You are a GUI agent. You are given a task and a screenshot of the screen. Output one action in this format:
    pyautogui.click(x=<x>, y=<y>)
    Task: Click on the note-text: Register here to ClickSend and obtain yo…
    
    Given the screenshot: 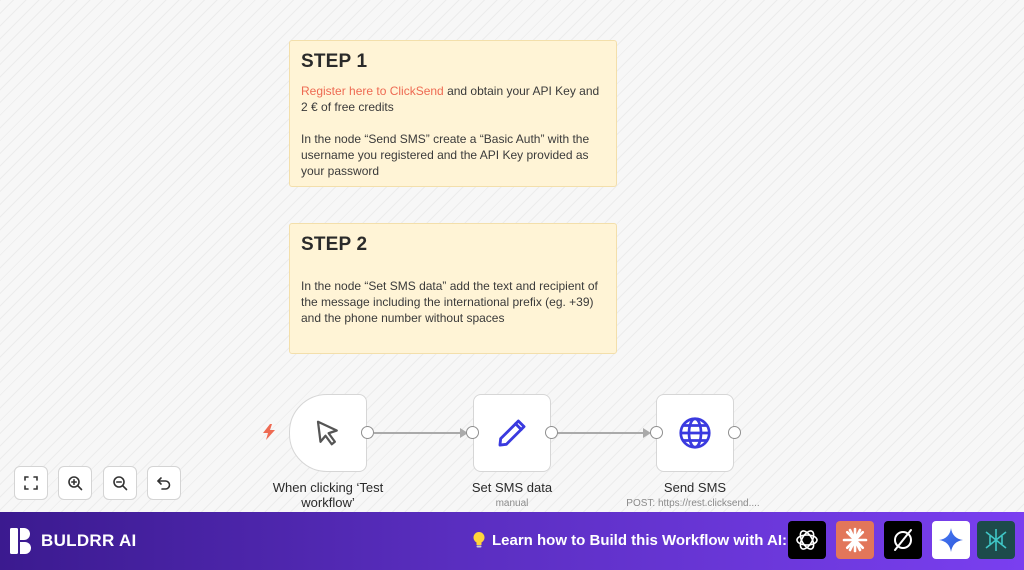 What is the action you would take?
    pyautogui.click(x=450, y=99)
    